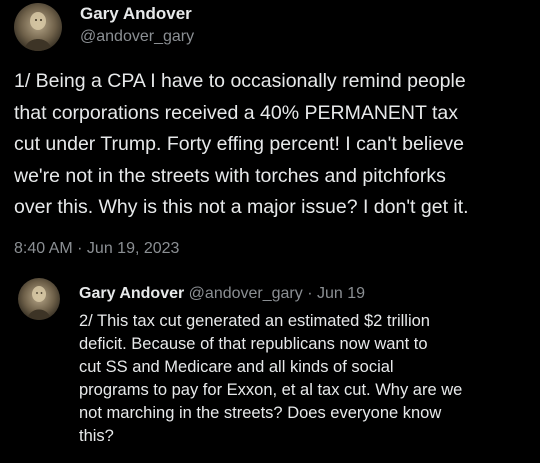  What do you see at coordinates (136, 14) in the screenshot?
I see `author-name: Gary Andover` at bounding box center [136, 14].